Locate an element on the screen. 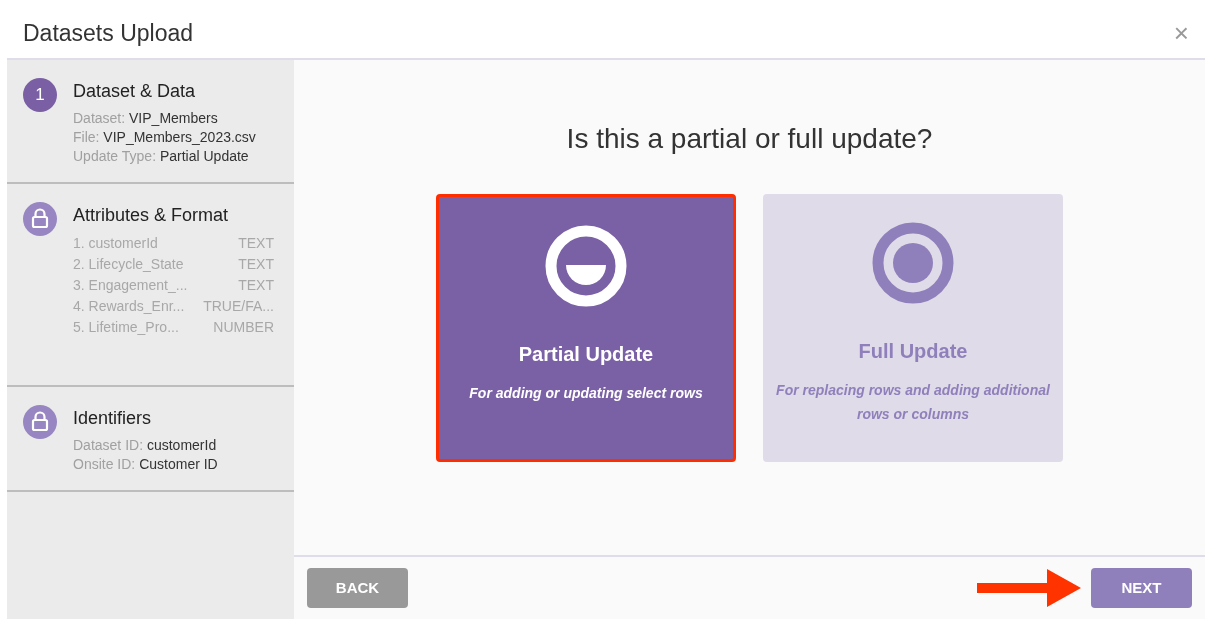 This screenshot has height=619, width=1212. back-button: BACK is located at coordinates (357, 588).